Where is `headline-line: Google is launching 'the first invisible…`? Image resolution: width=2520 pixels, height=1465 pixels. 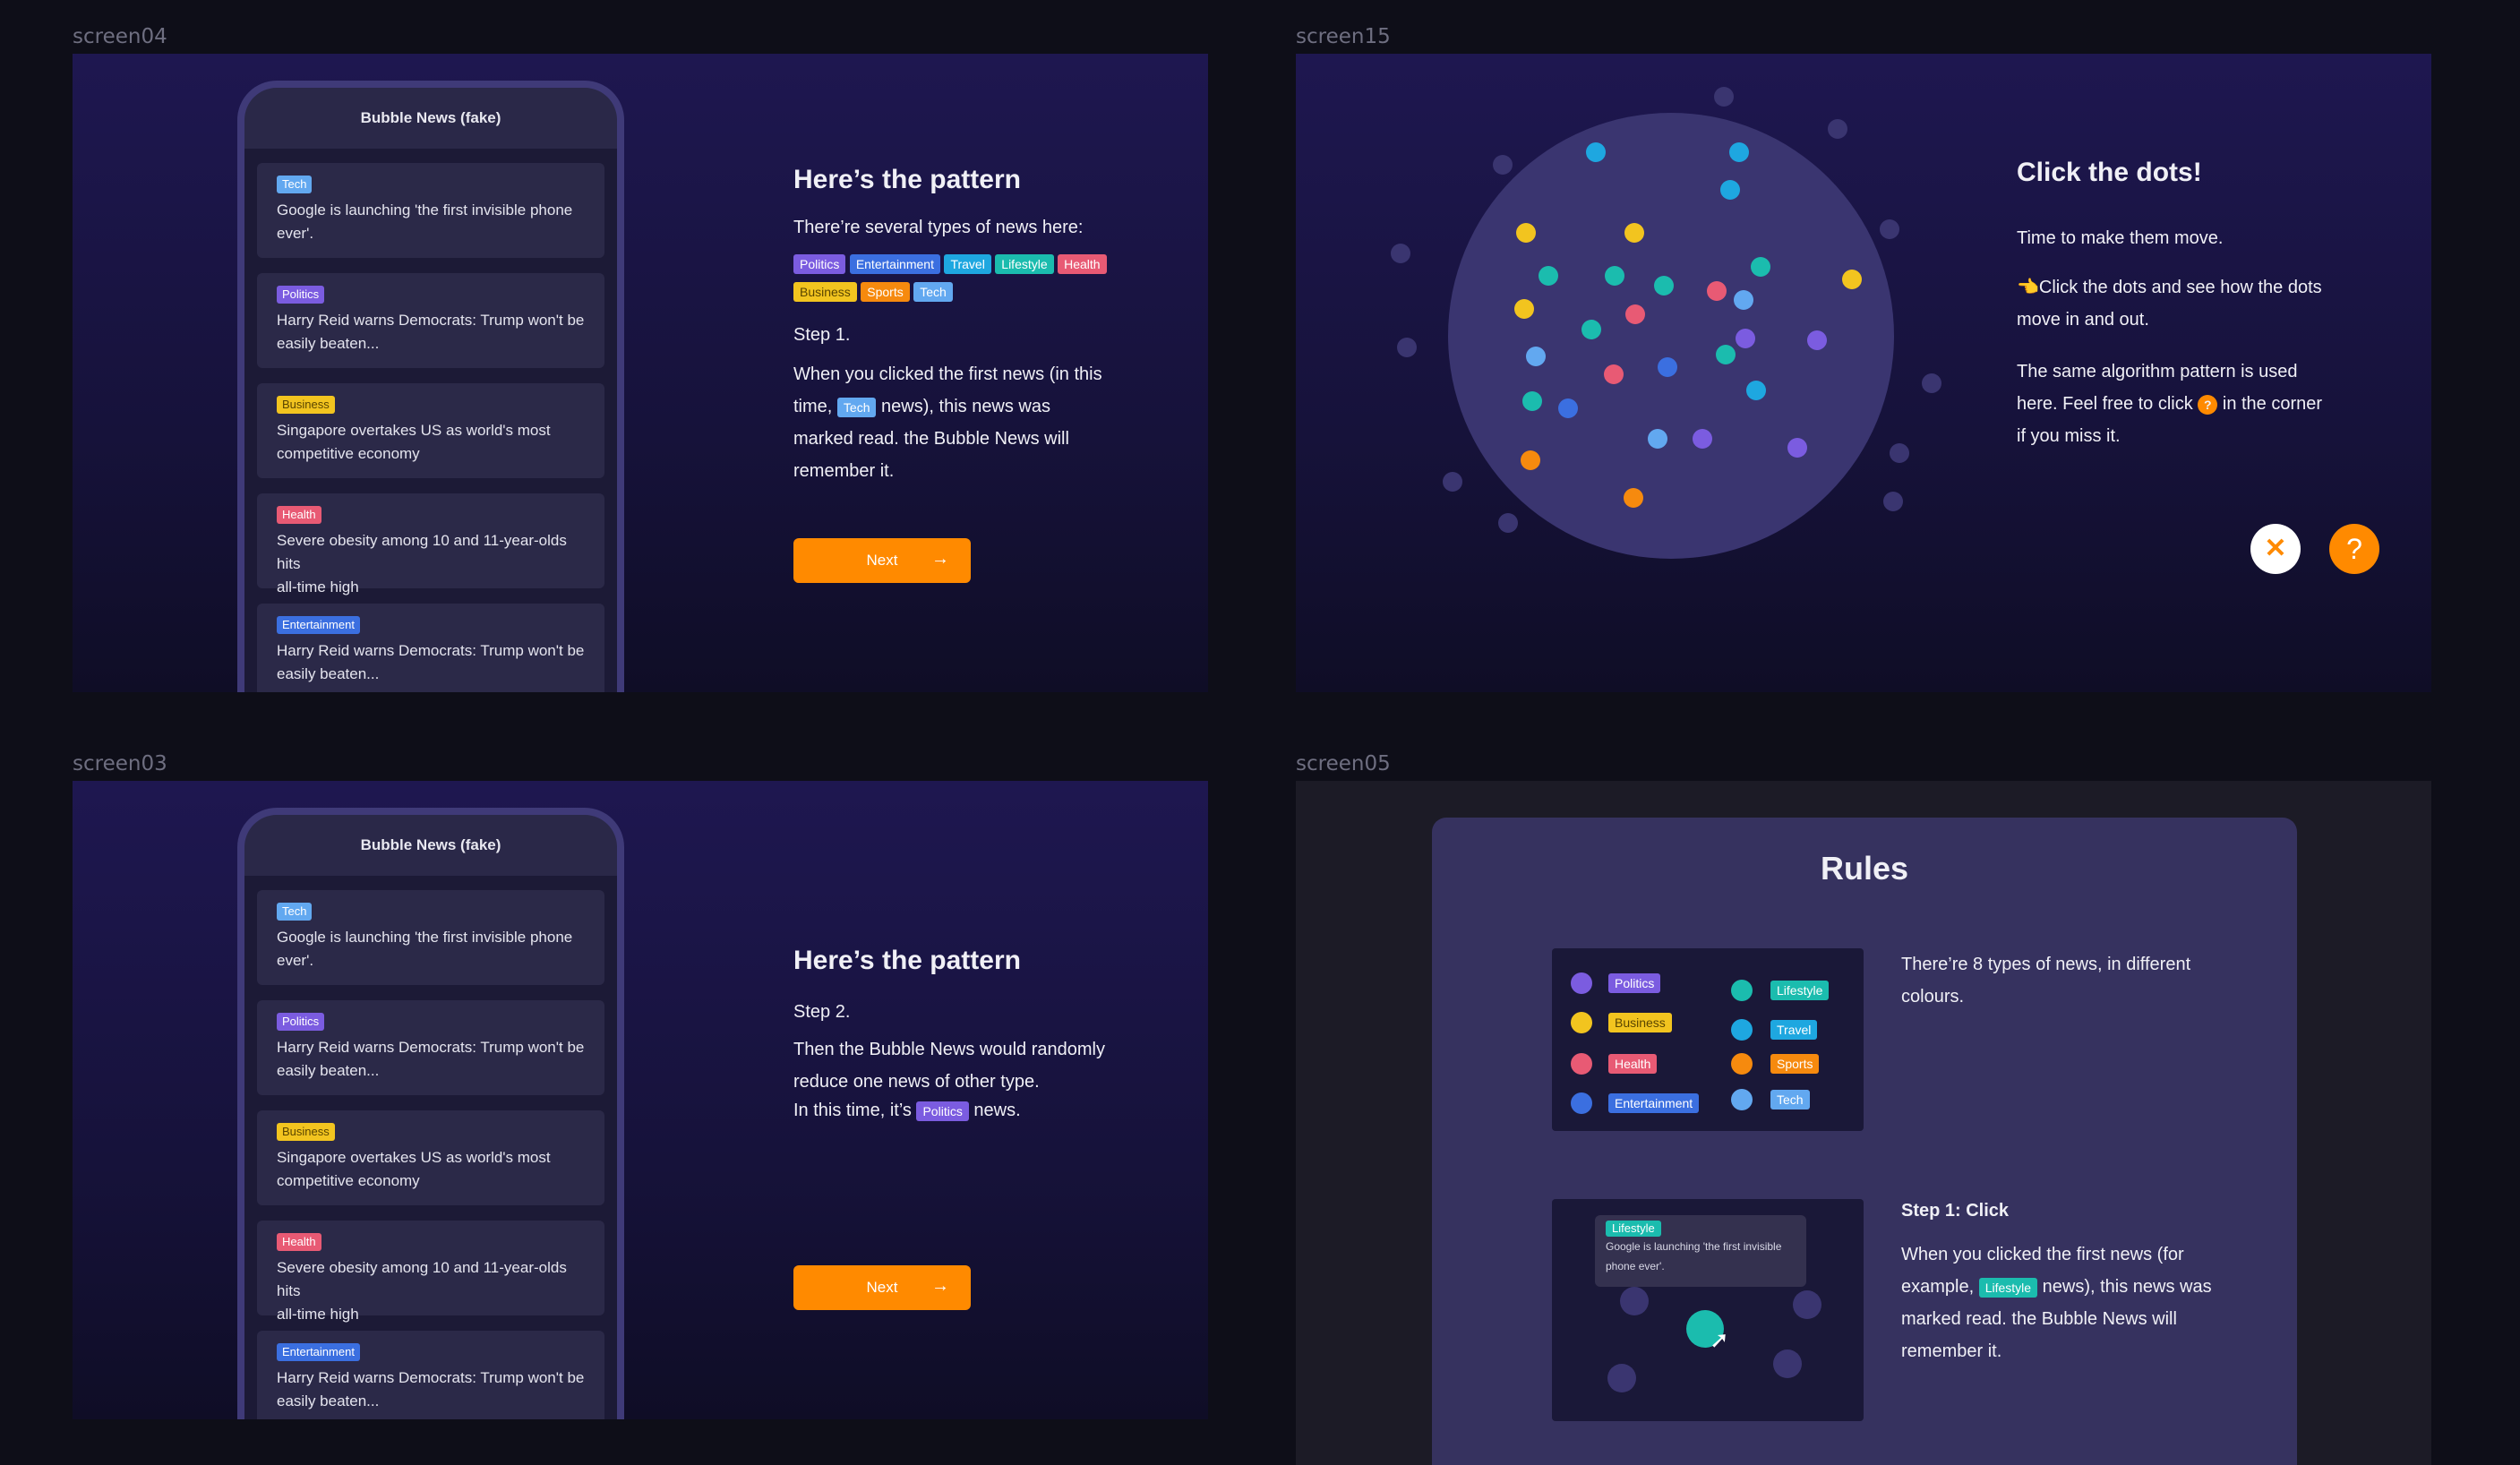 headline-line: Google is launching 'the first invisible… is located at coordinates (425, 937).